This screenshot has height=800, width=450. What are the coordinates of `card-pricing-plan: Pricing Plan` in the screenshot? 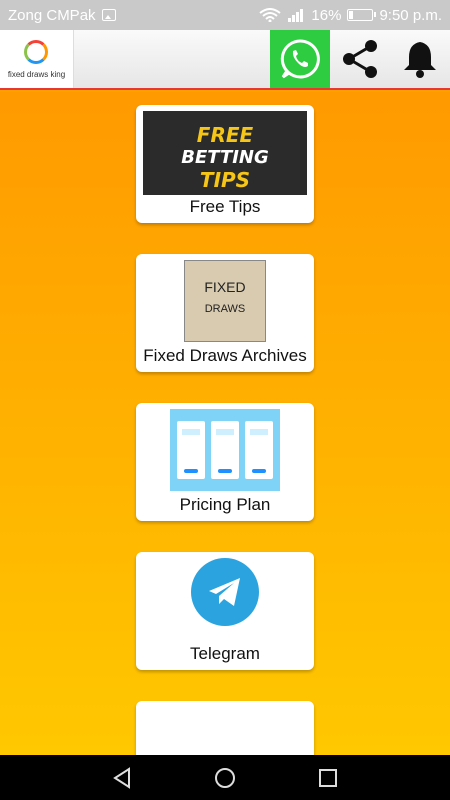 It's located at (225, 462).